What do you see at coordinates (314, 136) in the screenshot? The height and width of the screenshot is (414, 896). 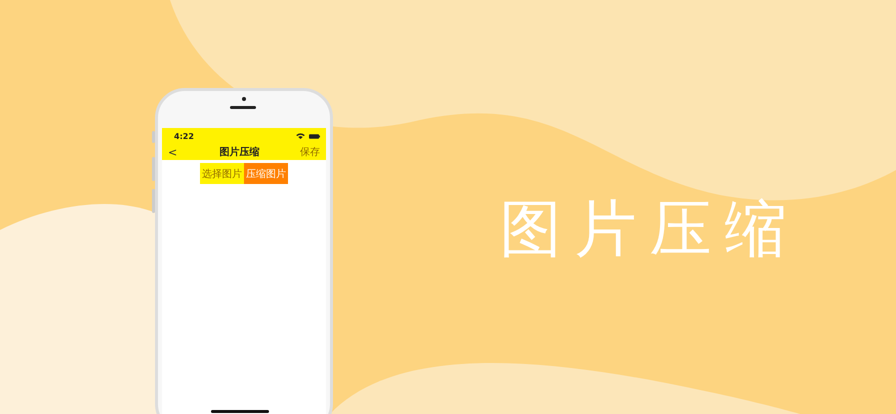 I see `battery-icon` at bounding box center [314, 136].